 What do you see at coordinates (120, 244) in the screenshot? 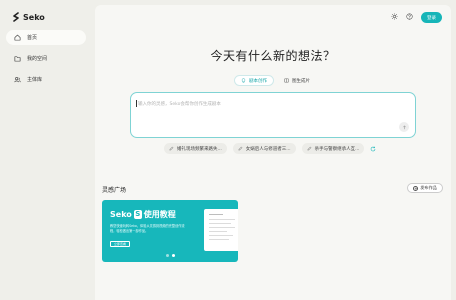
I see `banner-view-button: 立即查看` at bounding box center [120, 244].